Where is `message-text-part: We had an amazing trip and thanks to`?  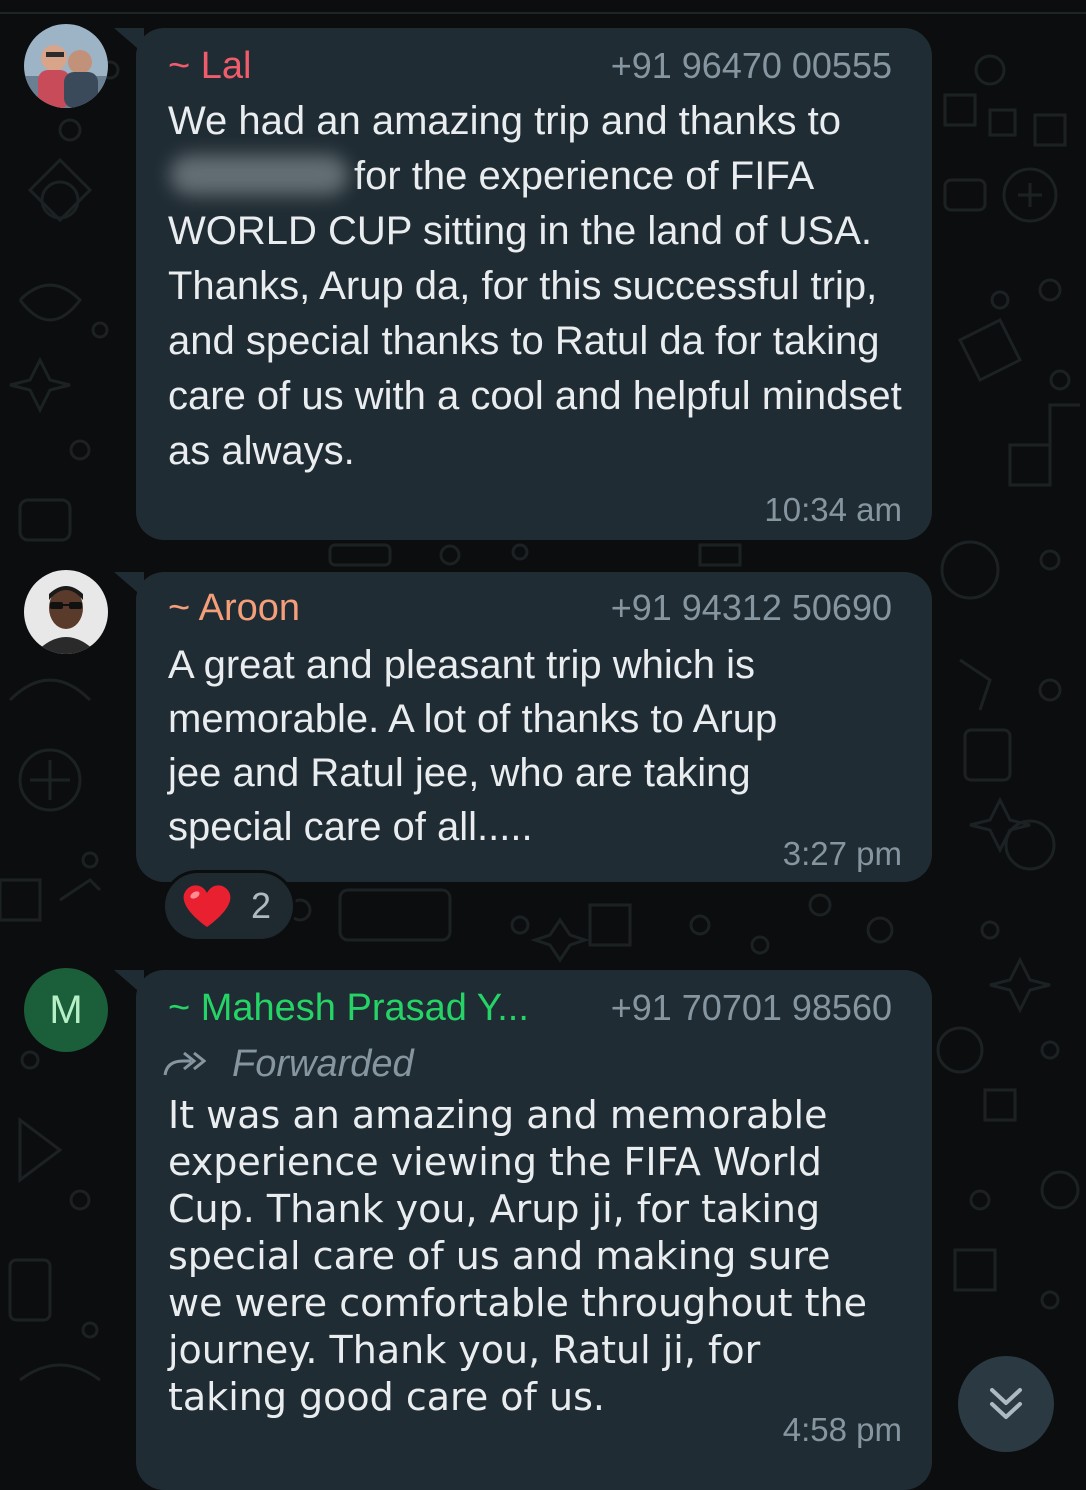
message-text-part: We had an amazing trip and thanks to is located at coordinates (505, 121).